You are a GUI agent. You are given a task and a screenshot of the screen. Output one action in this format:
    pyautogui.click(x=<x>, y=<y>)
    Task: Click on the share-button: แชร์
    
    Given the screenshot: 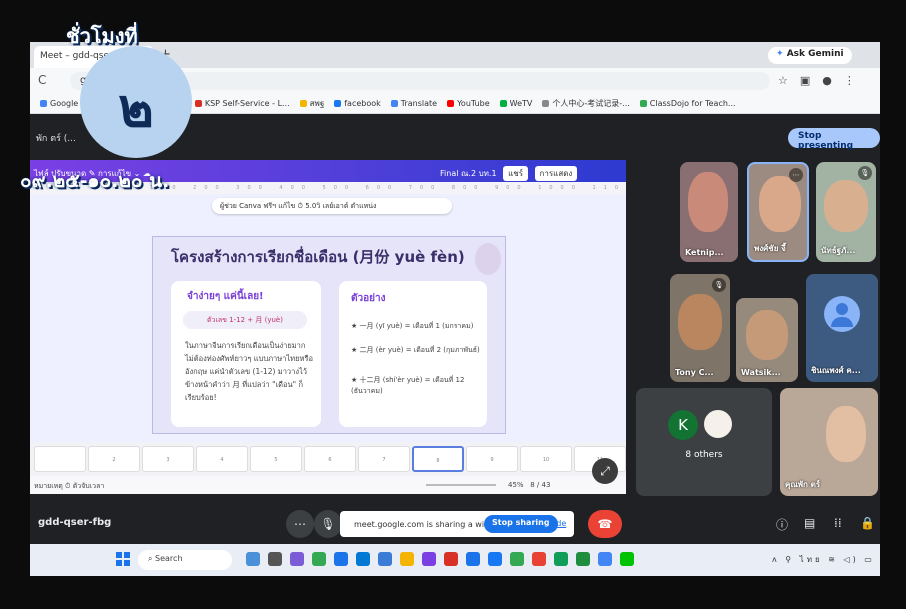 What is the action you would take?
    pyautogui.click(x=515, y=173)
    